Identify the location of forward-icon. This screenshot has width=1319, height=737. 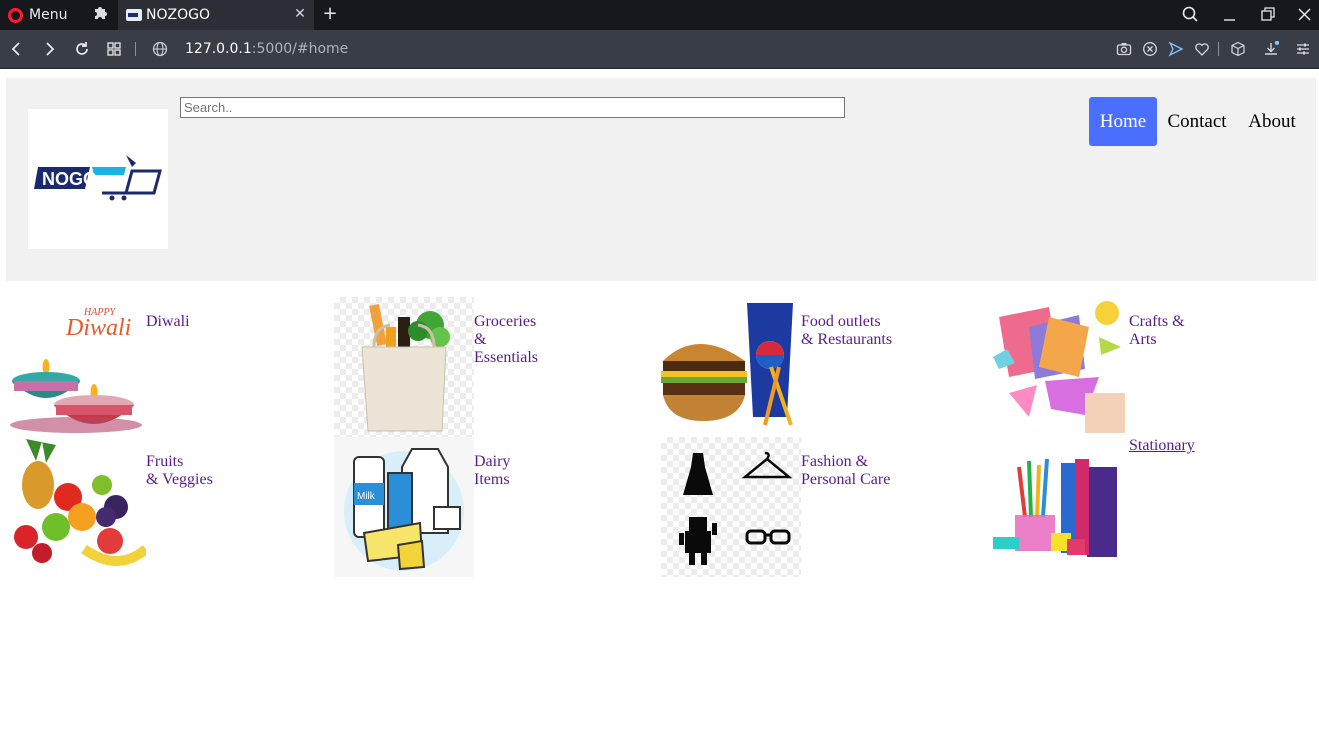
(49, 49).